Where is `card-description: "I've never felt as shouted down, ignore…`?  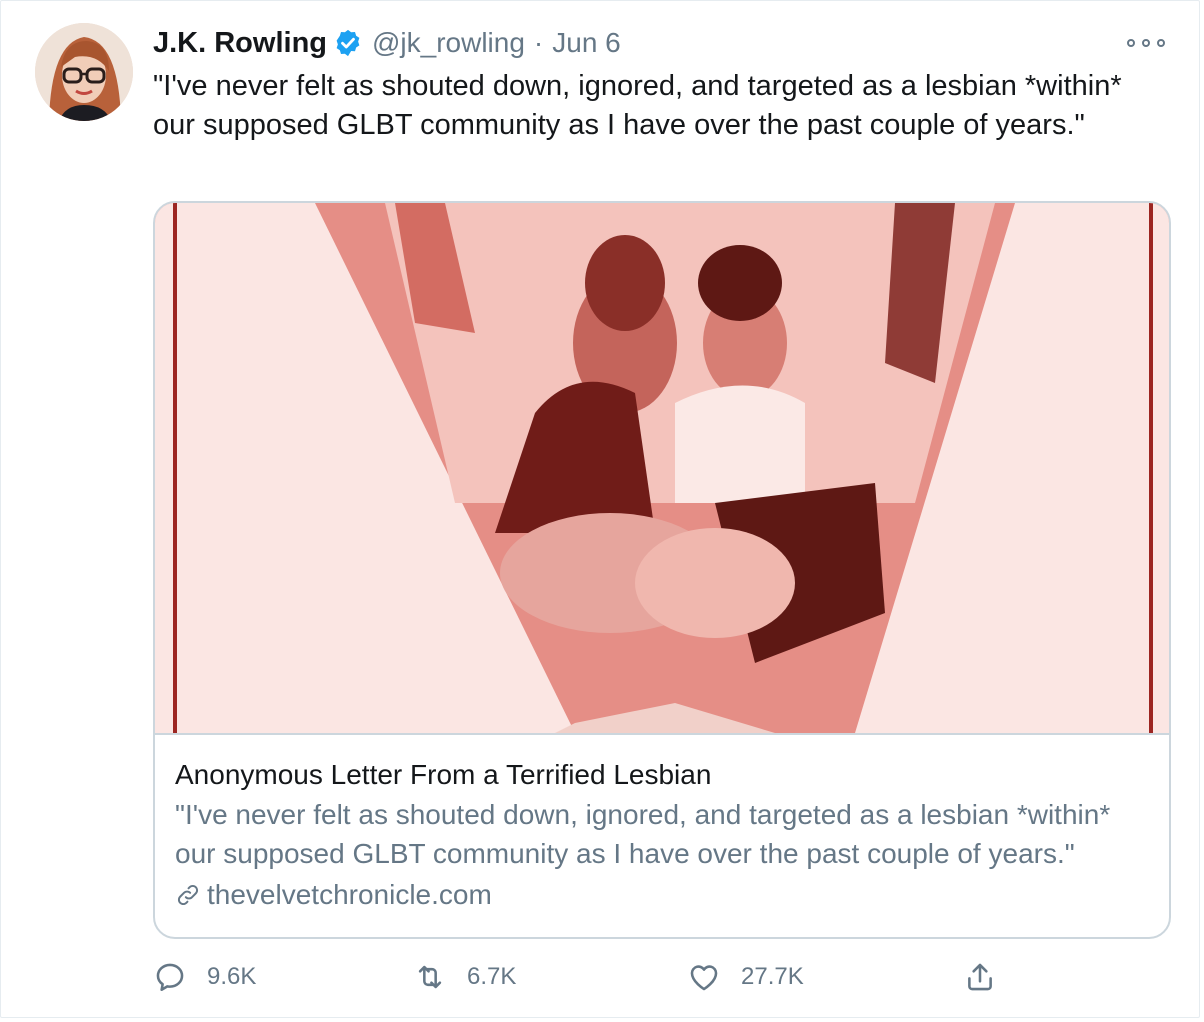
card-description: "I've never felt as shouted down, ignore… is located at coordinates (643, 834).